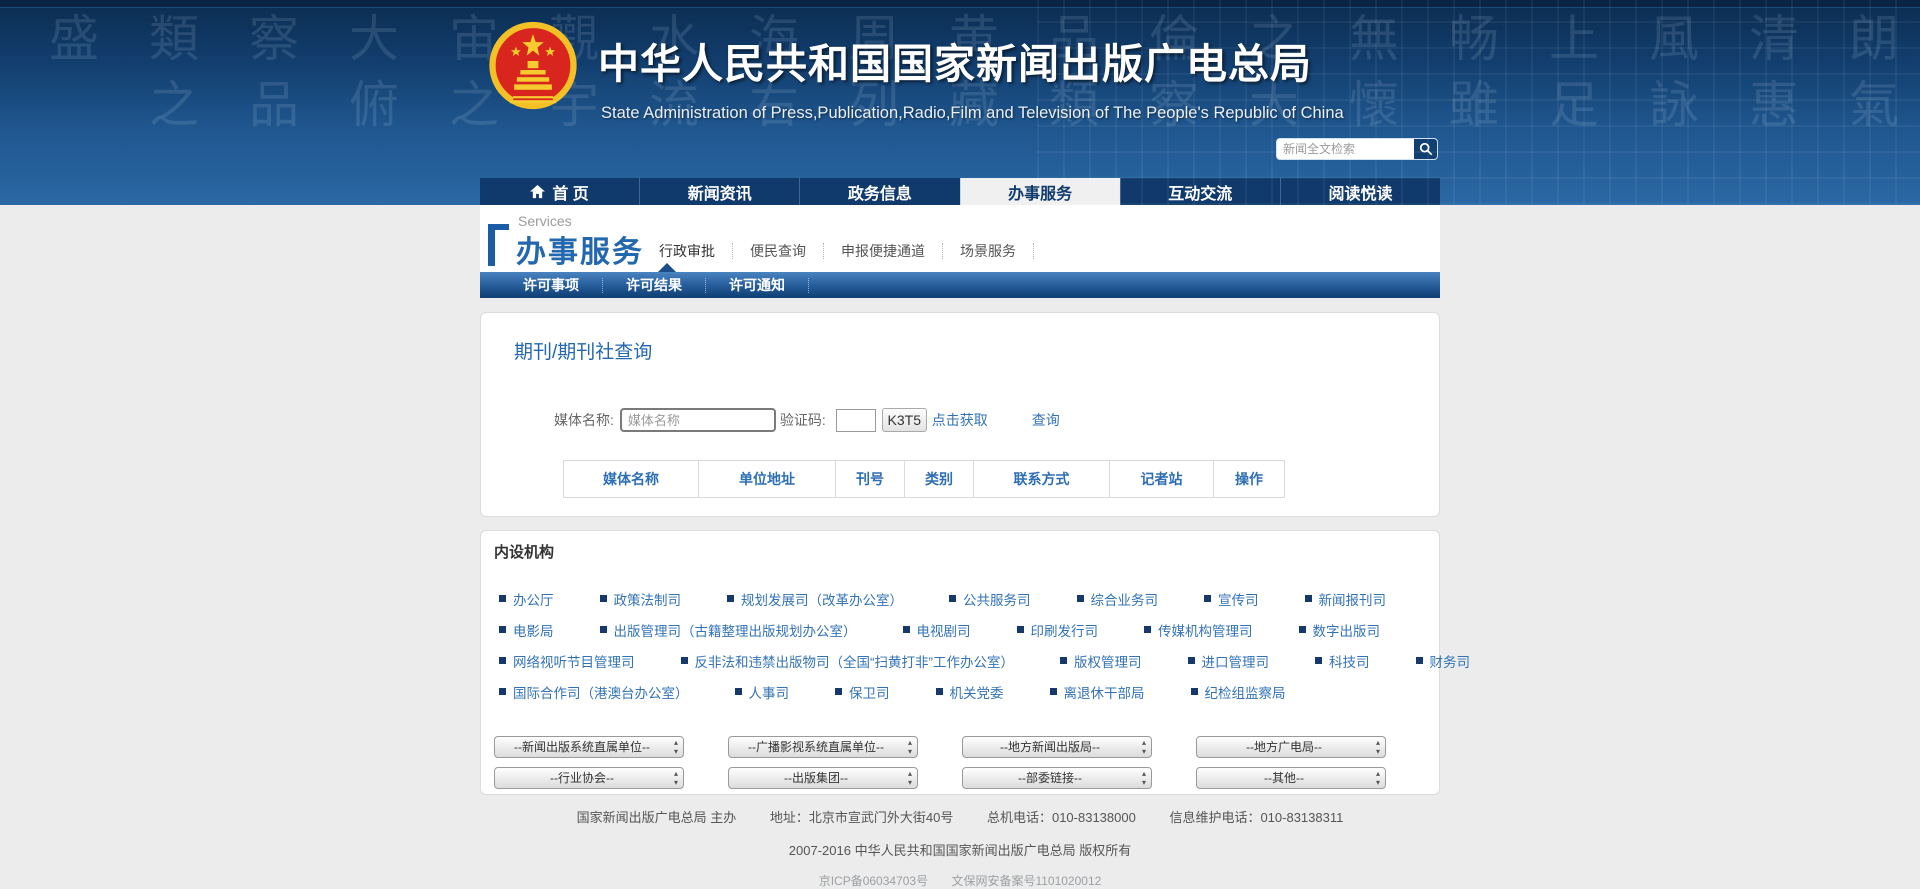  Describe the element at coordinates (883, 251) in the screenshot. I see `service-tab-declaration-channel: 申报便捷通道` at that location.